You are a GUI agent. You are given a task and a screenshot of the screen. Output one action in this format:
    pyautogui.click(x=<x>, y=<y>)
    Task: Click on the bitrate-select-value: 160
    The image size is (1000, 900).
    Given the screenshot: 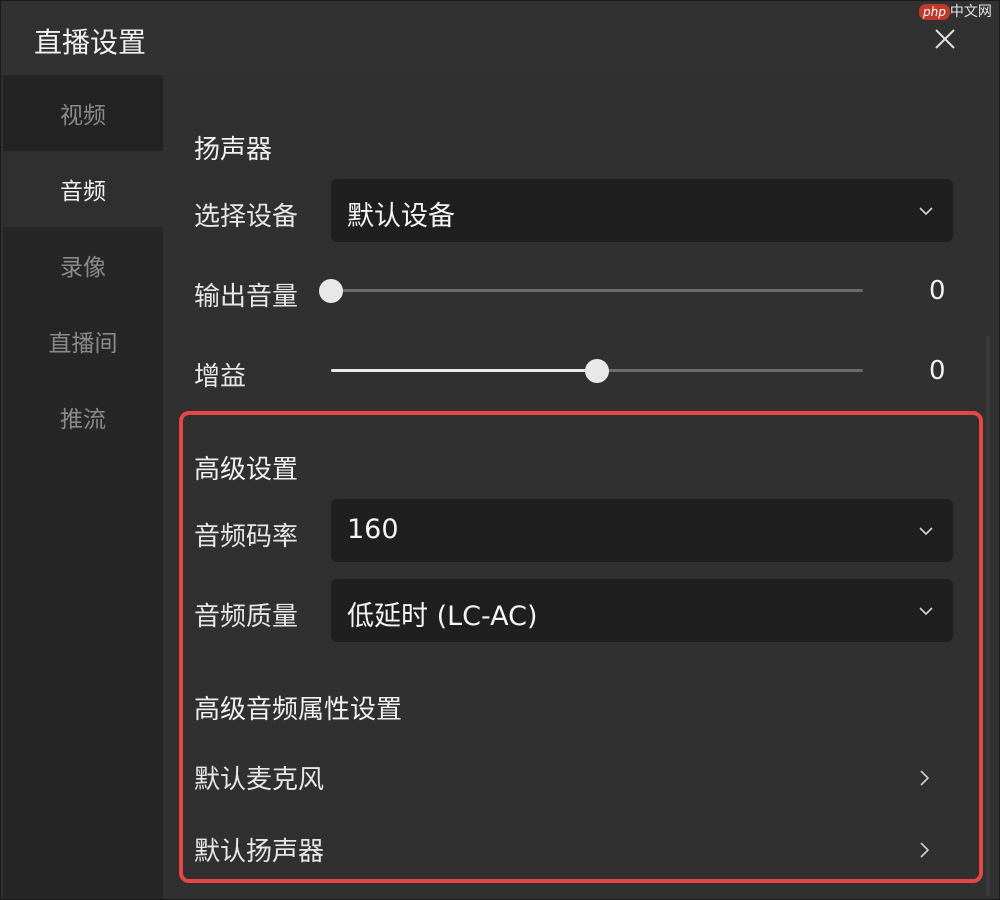 What is the action you would take?
    pyautogui.click(x=373, y=529)
    